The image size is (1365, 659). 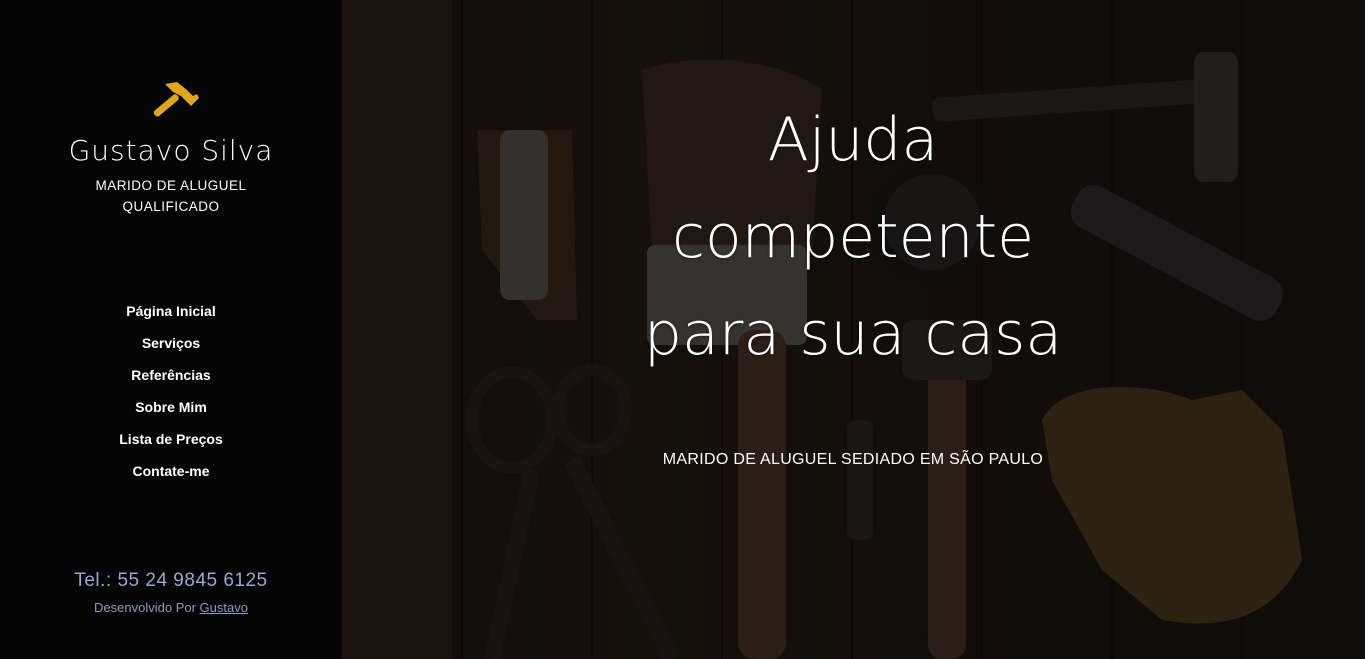 What do you see at coordinates (171, 185) in the screenshot?
I see `tagline-line-1: MARIDO DE ALUGUEL` at bounding box center [171, 185].